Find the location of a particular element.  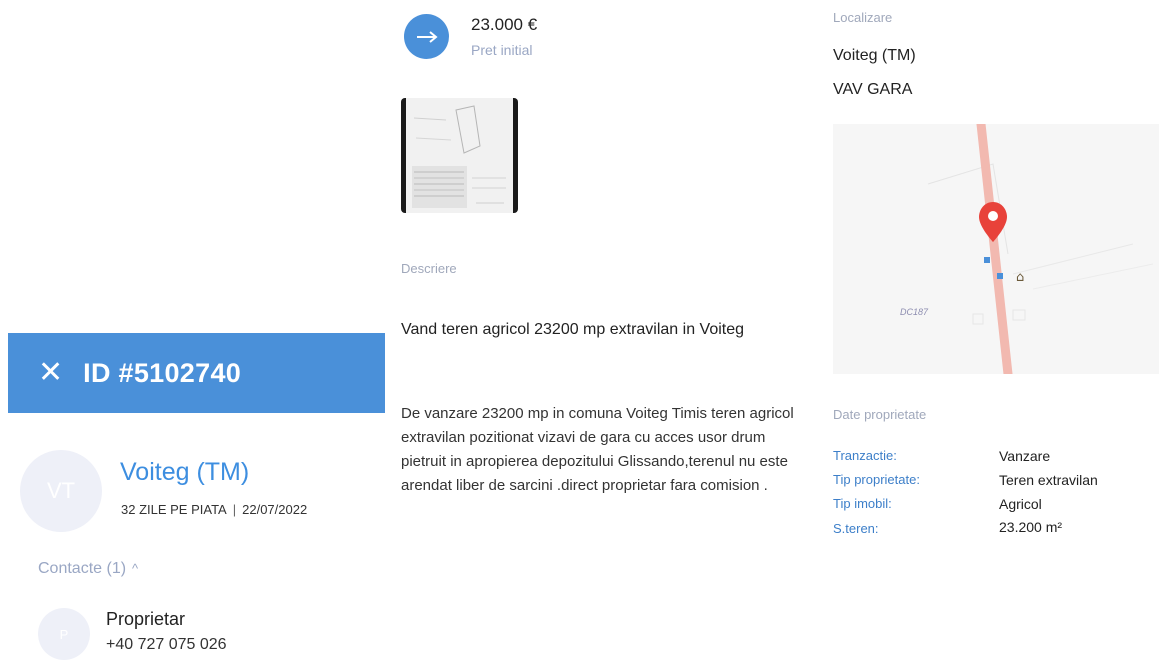

property-photo-thumbnail is located at coordinates (459, 155).